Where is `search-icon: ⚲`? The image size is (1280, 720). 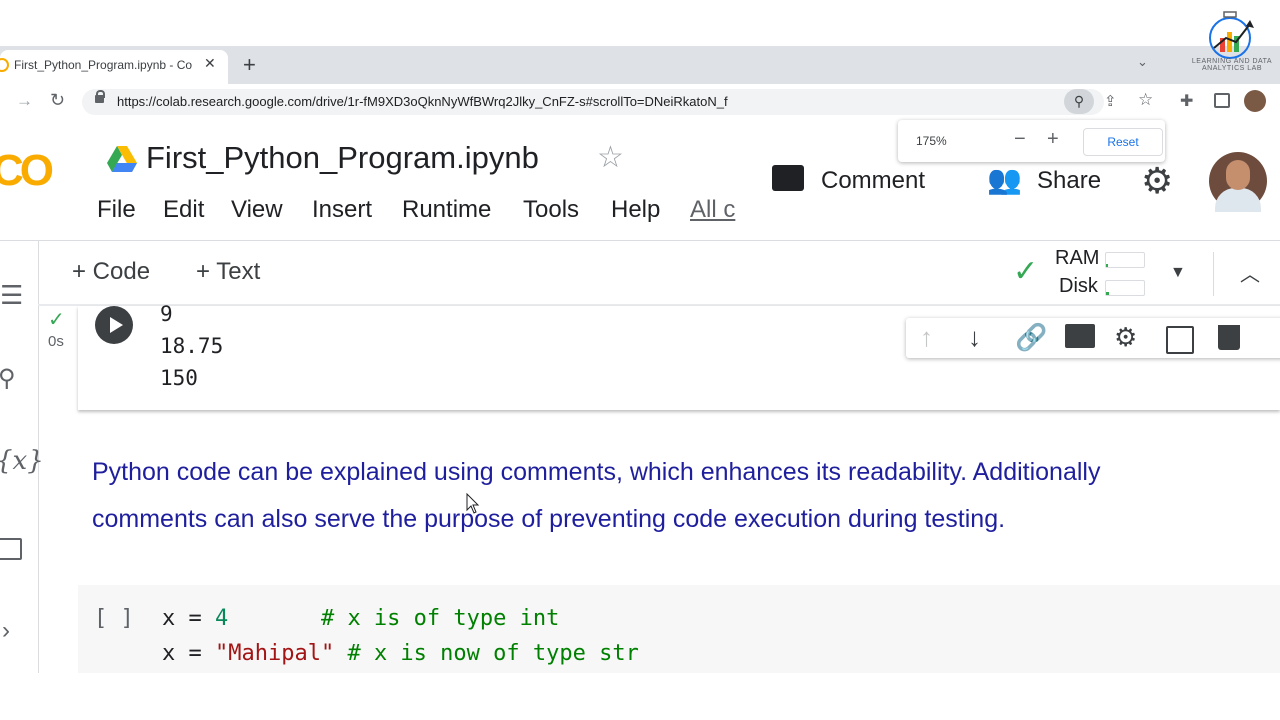
search-icon: ⚲ is located at coordinates (8, 378).